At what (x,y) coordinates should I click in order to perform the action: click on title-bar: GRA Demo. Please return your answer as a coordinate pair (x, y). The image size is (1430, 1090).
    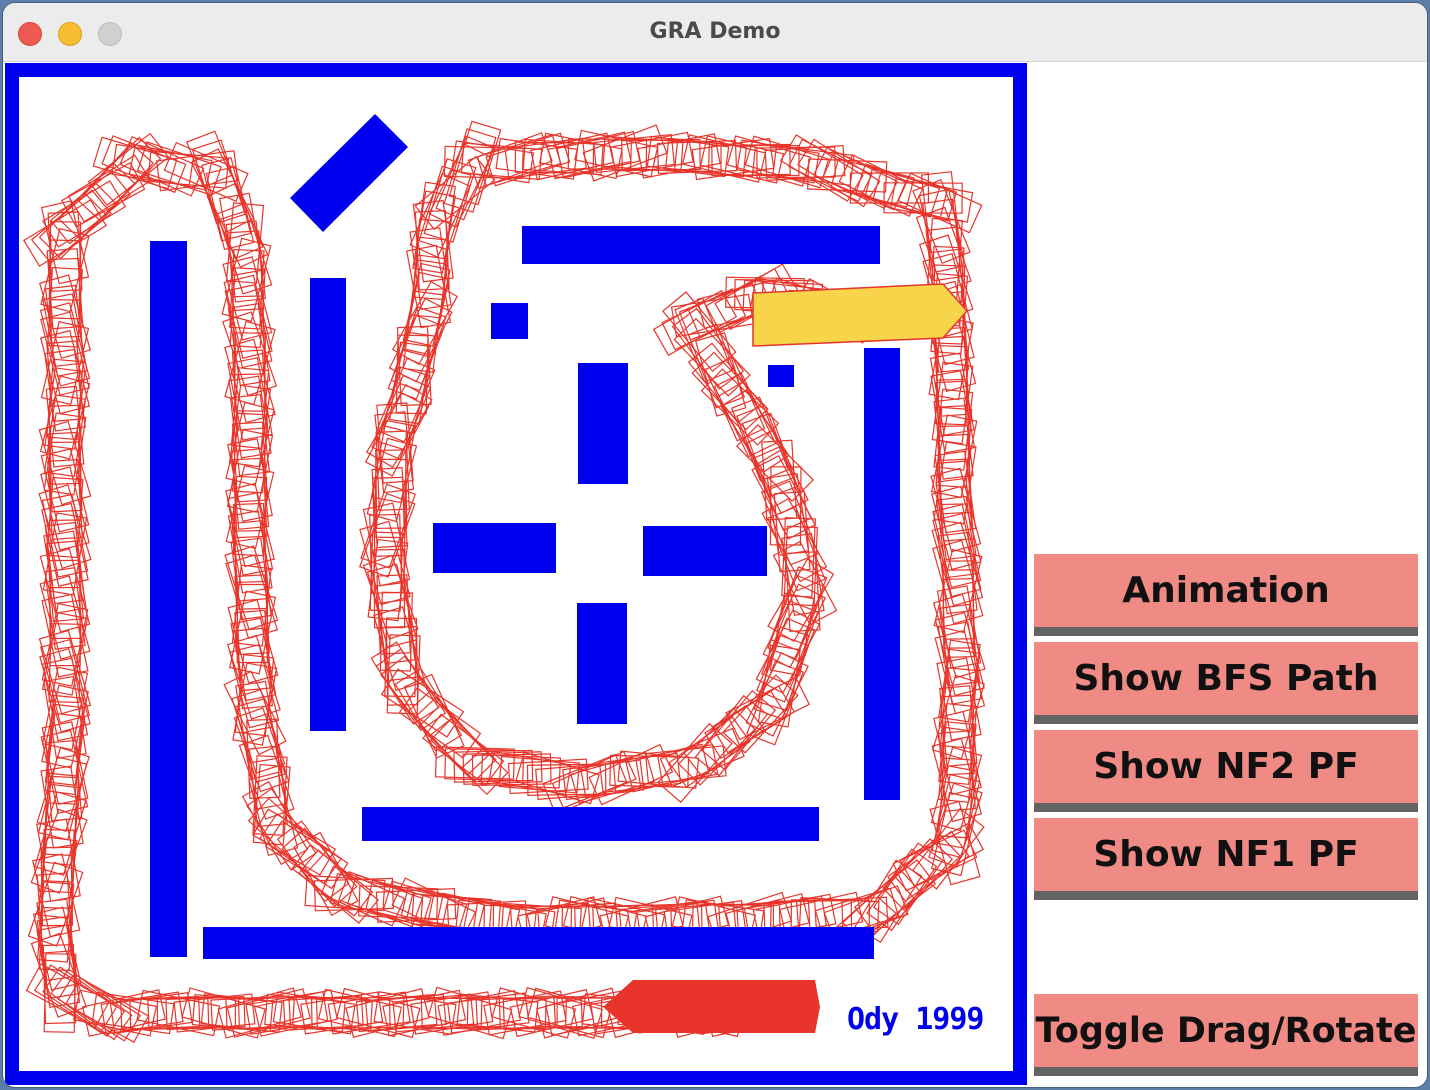
    Looking at the image, I should click on (715, 32).